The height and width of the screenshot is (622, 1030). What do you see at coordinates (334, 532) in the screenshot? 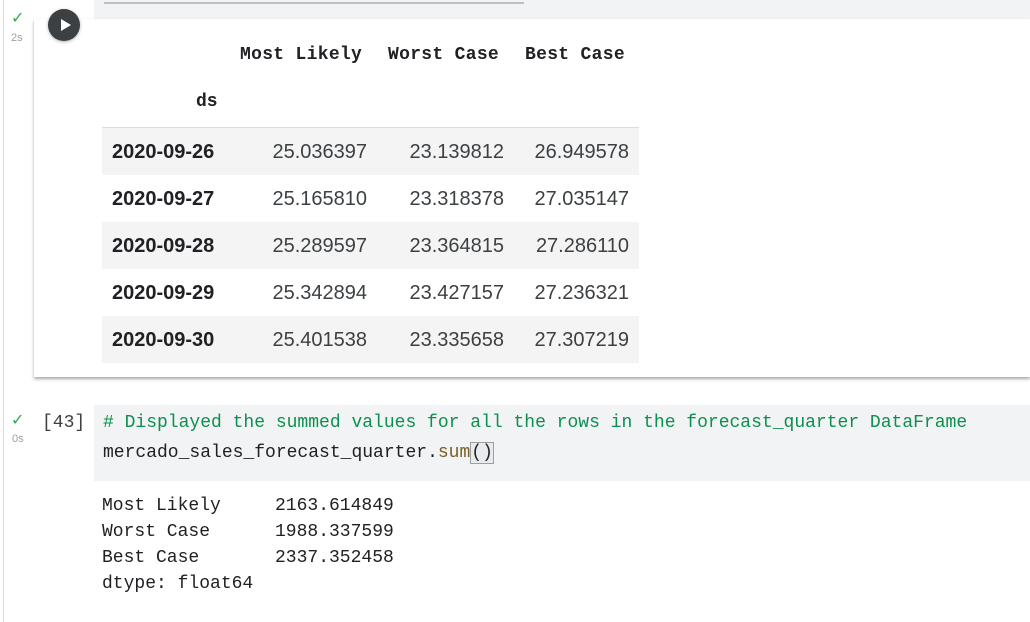
I see `output-value: 1988.337599` at bounding box center [334, 532].